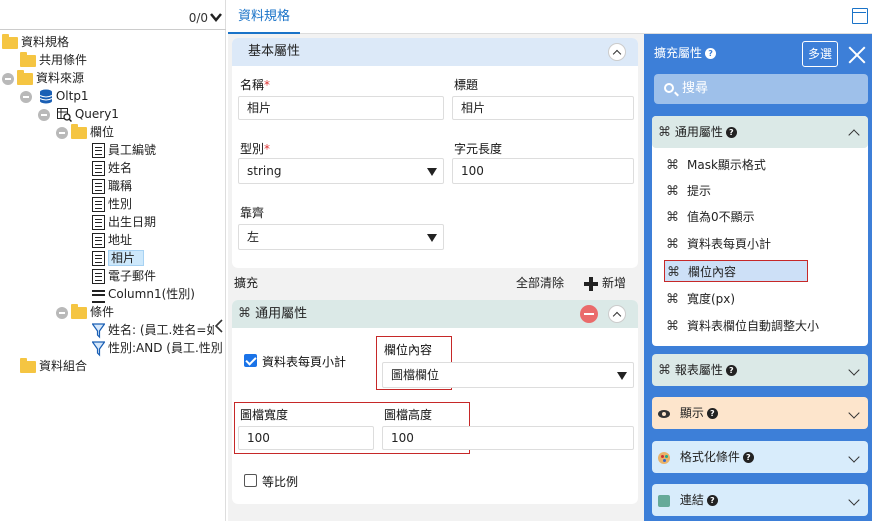 The height and width of the screenshot is (521, 872). Describe the element at coordinates (219, 326) in the screenshot. I see `collapse-panel-icon` at that location.